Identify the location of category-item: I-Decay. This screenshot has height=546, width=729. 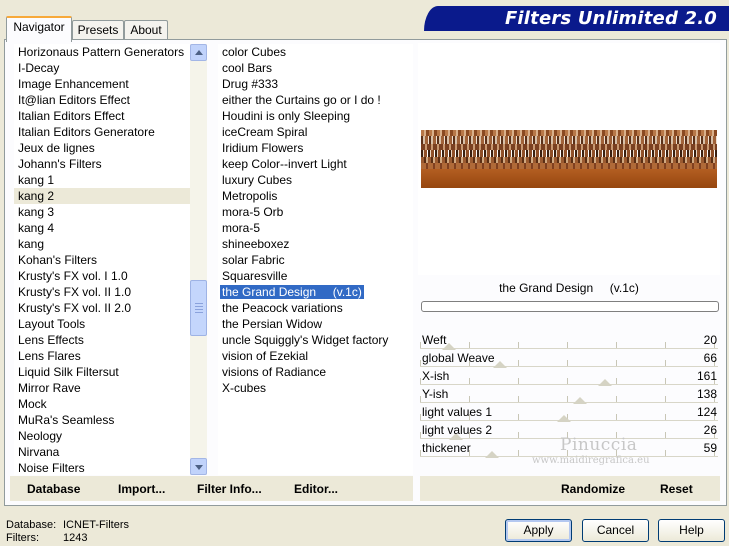
(102, 68).